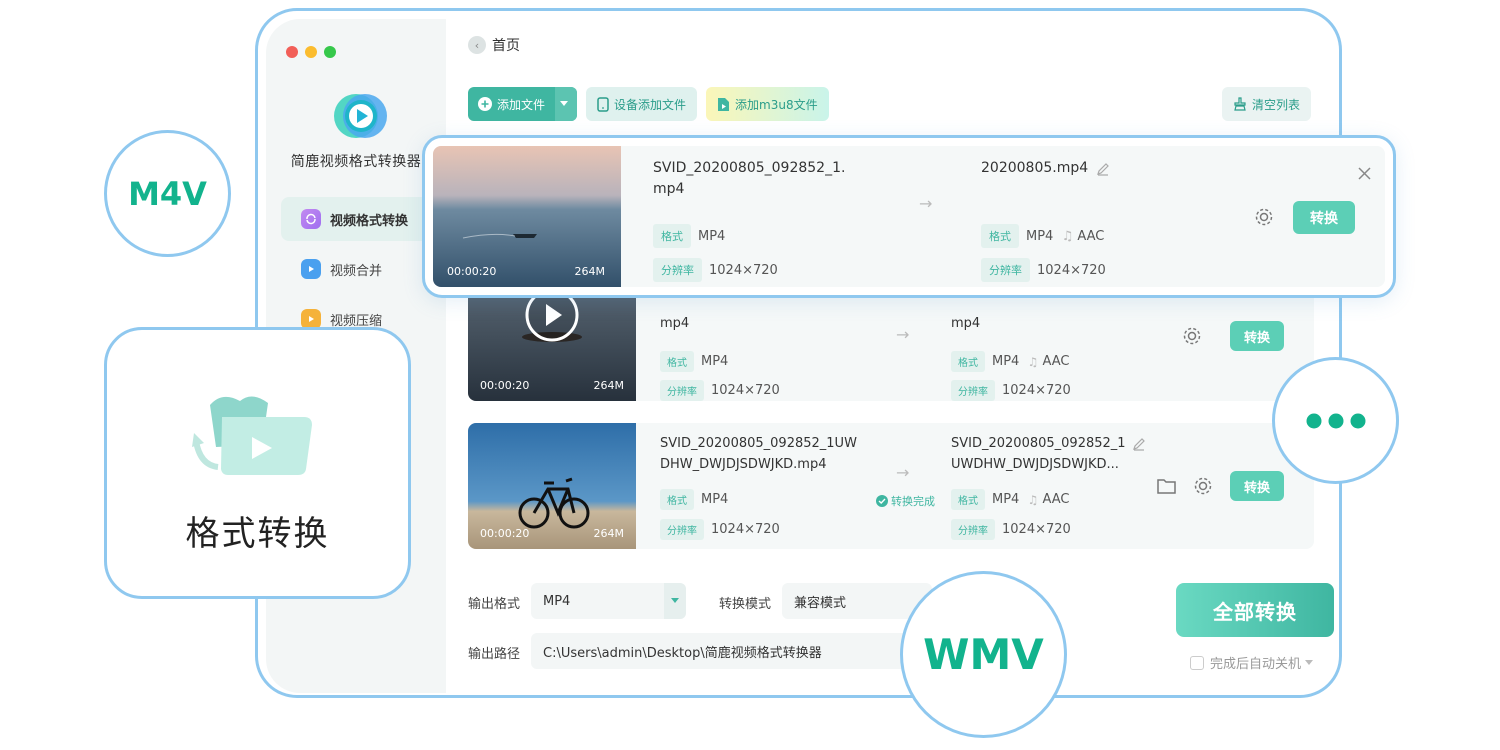 The height and width of the screenshot is (750, 1500). I want to click on convert-icon, so click(311, 219).